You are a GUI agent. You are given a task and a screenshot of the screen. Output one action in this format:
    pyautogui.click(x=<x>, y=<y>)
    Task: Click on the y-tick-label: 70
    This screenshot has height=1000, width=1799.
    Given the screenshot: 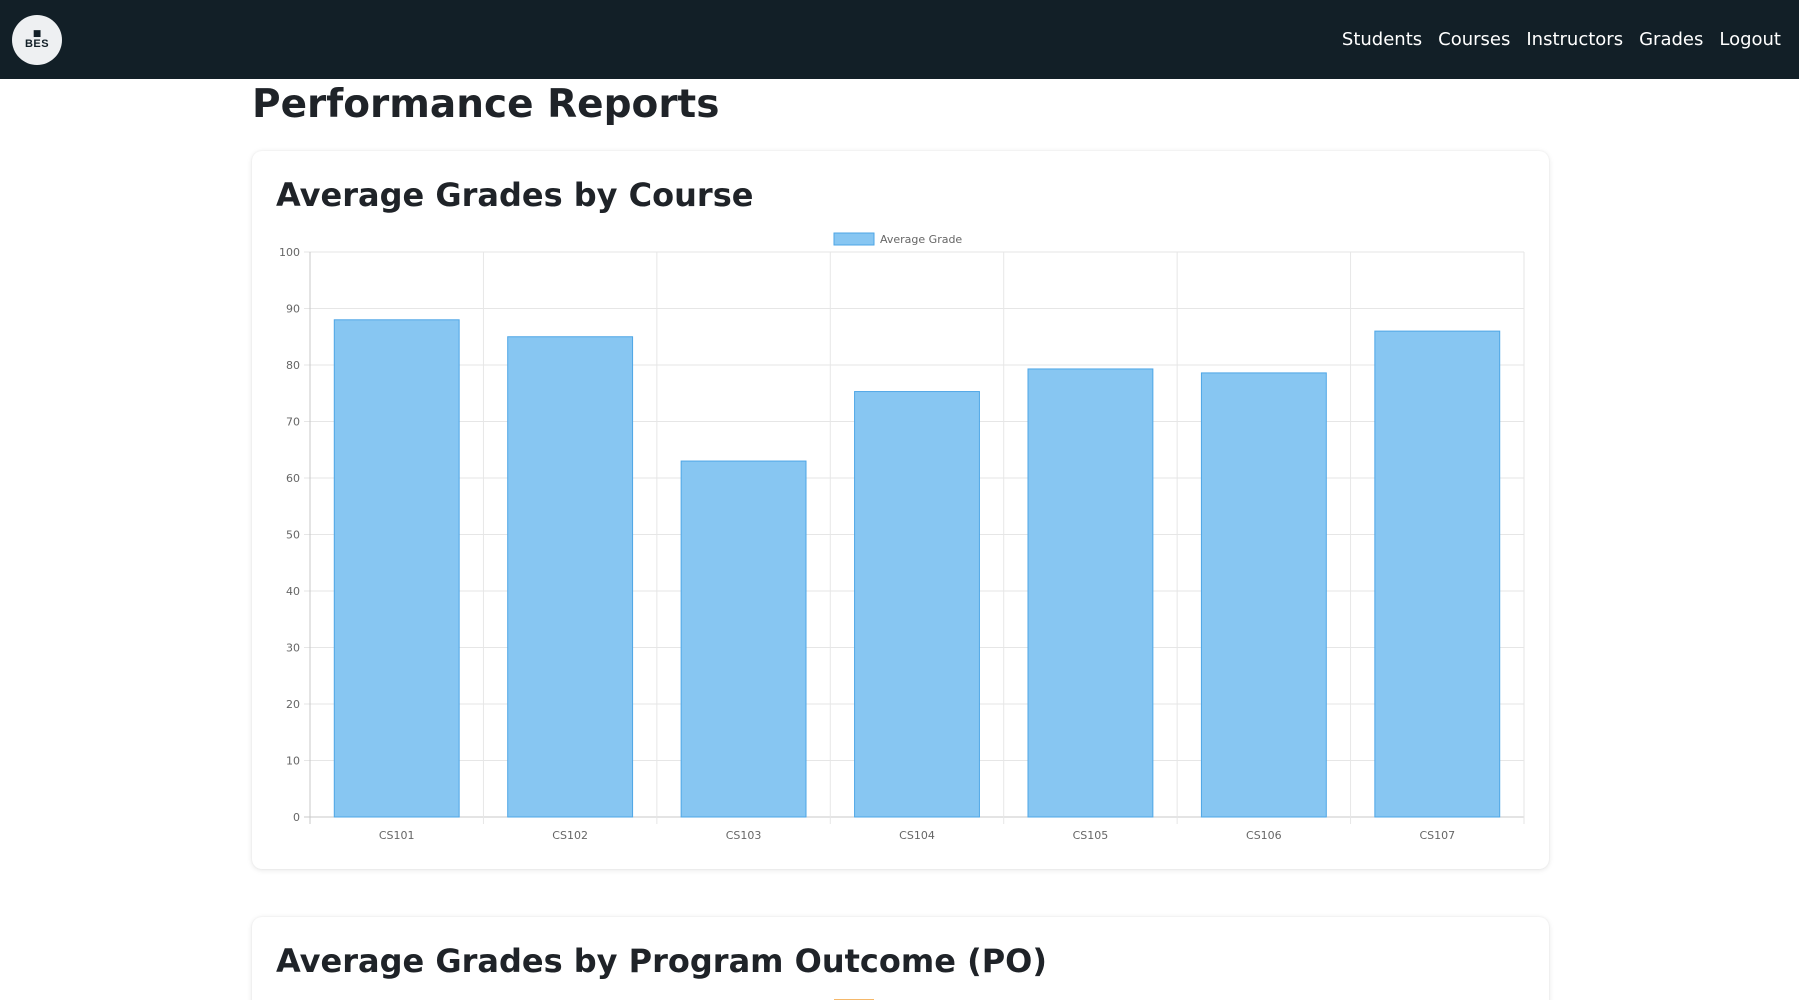 What is the action you would take?
    pyautogui.click(x=293, y=422)
    